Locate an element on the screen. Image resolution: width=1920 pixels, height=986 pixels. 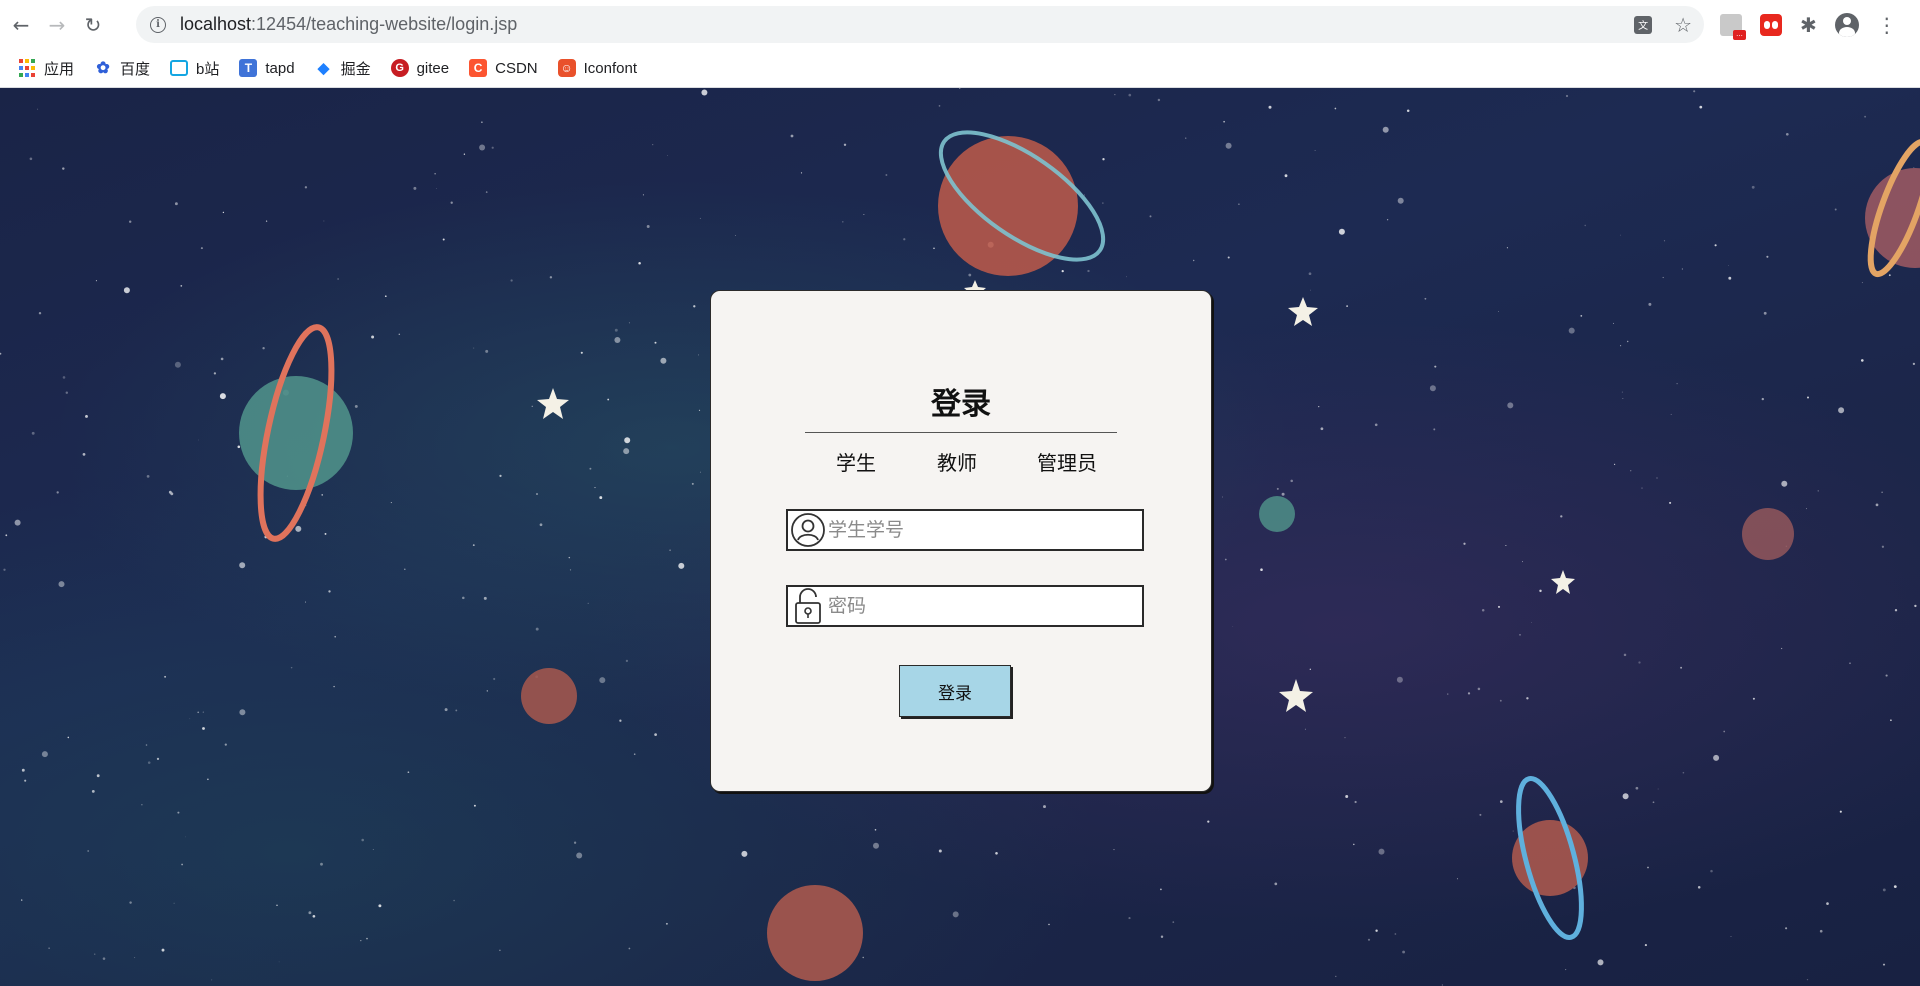
bookmark-apps: 应用 is located at coordinates (46, 68).